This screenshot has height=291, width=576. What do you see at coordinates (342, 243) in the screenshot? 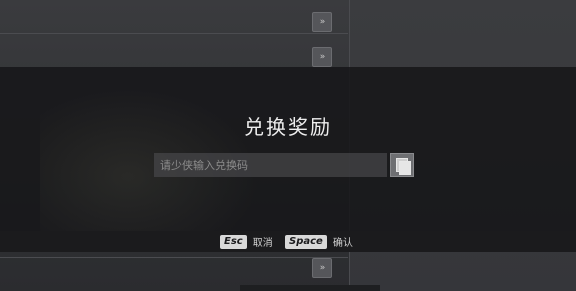
I see `confirm-label: 确认` at bounding box center [342, 243].